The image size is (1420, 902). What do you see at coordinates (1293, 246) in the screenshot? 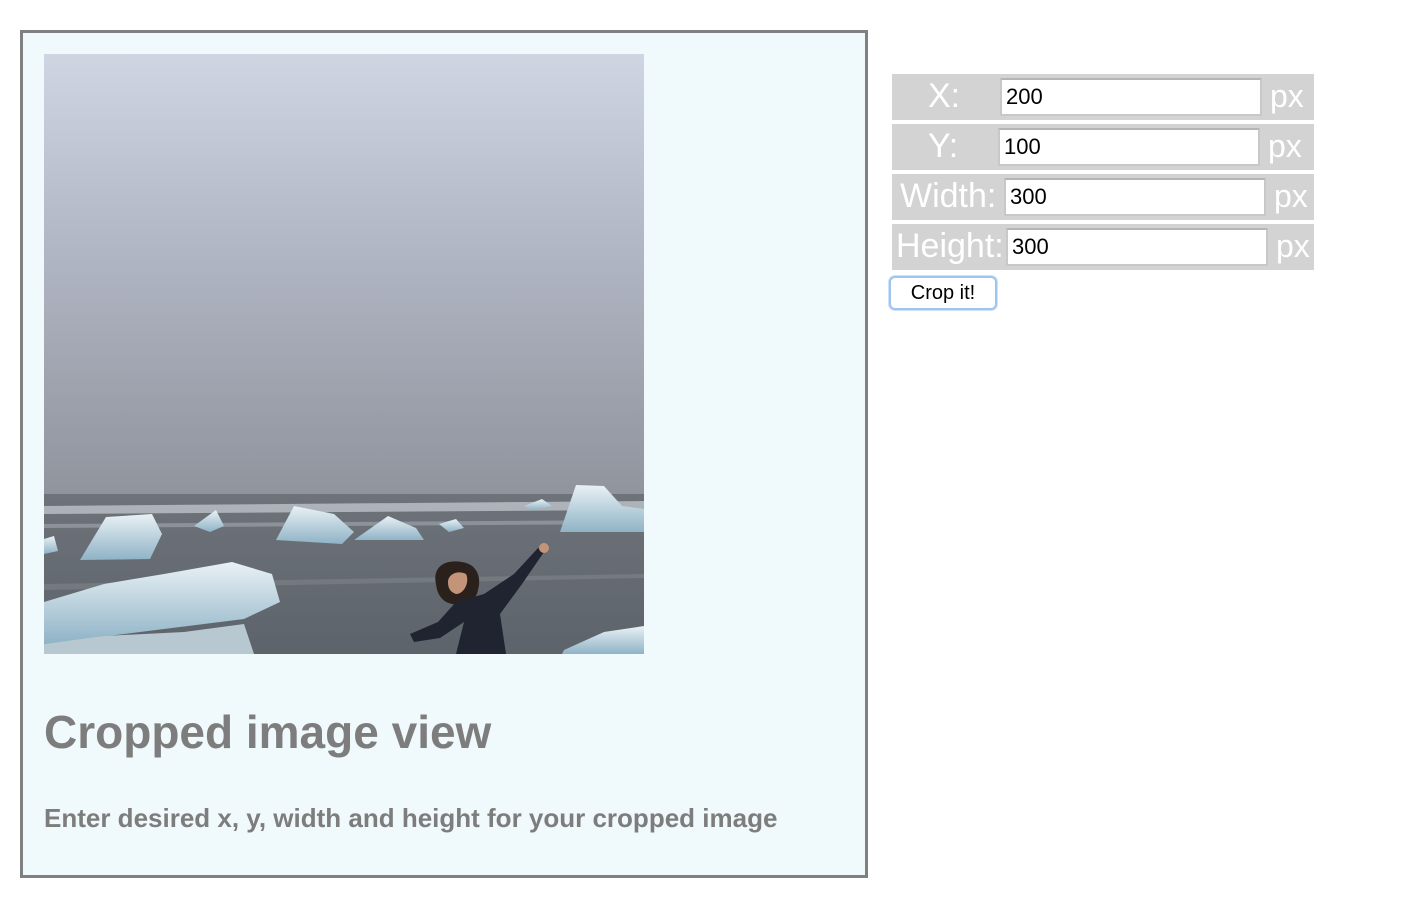
I see `height-unit: px` at bounding box center [1293, 246].